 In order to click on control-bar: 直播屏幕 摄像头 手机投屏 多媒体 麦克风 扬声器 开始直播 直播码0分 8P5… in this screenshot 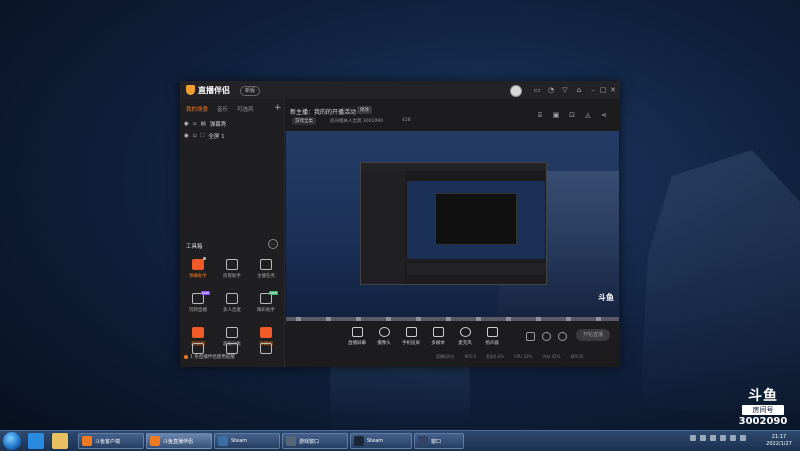, I will do `click(453, 344)`.